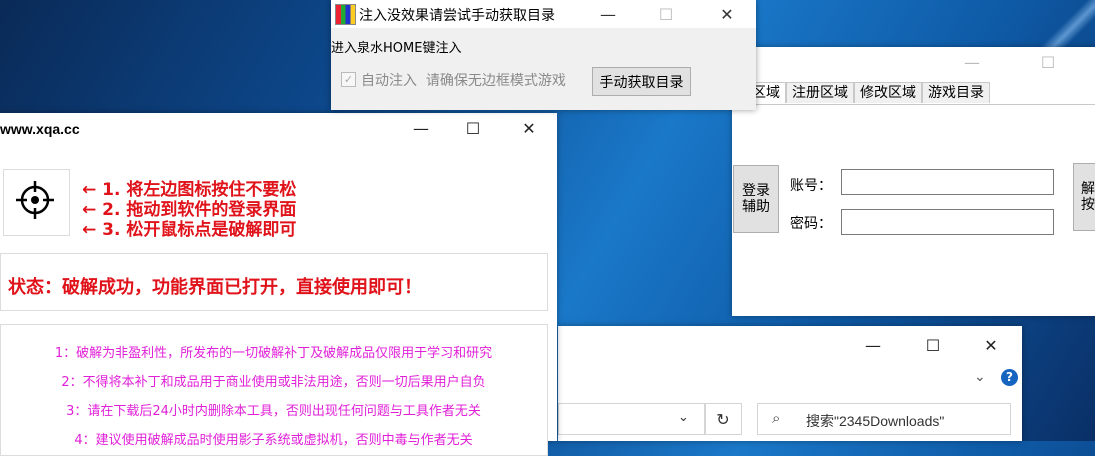 This screenshot has width=1095, height=456. I want to click on get-directory-button: 手动获取目录, so click(641, 81).